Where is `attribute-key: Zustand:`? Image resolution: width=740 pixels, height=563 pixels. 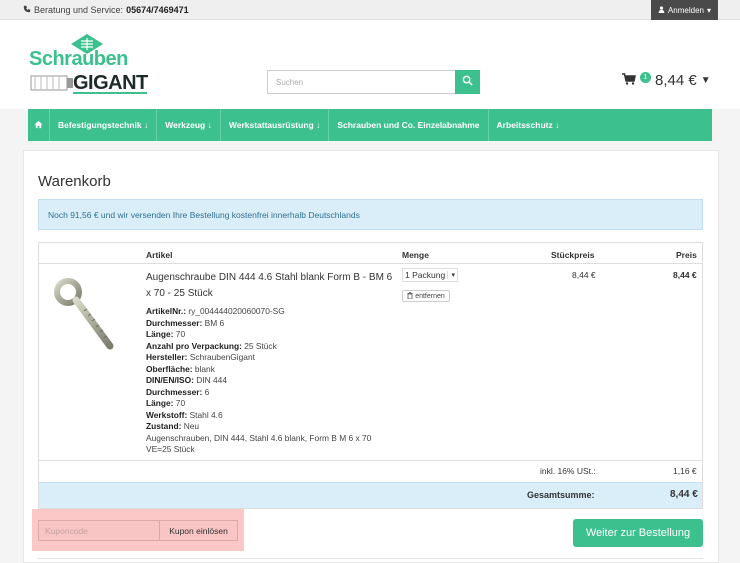 attribute-key: Zustand: is located at coordinates (164, 426).